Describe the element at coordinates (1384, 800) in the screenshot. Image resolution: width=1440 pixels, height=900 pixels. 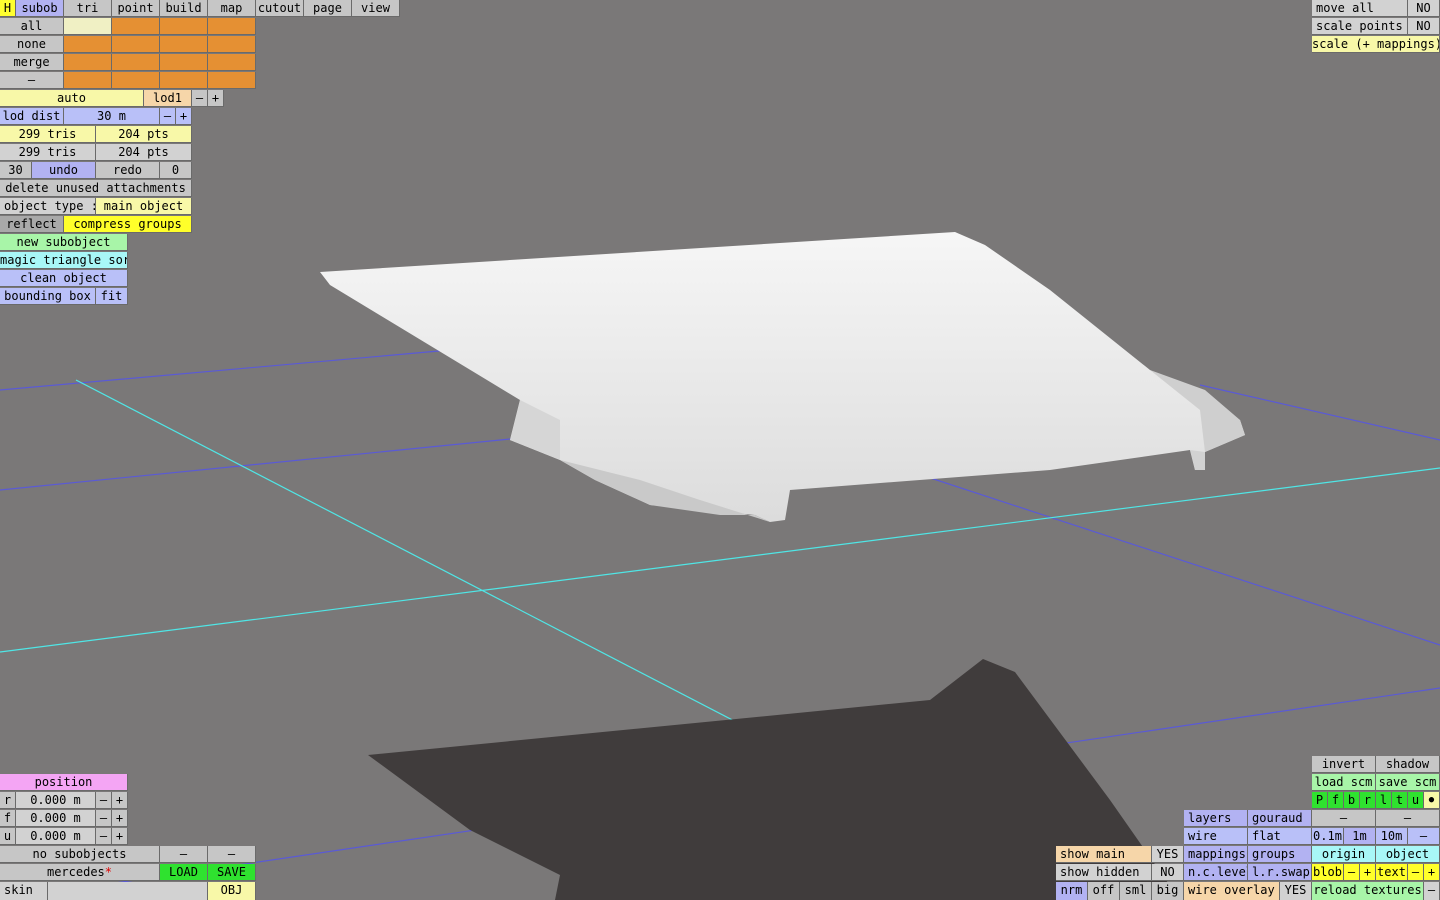
I see `view-flag-l: l` at that location.